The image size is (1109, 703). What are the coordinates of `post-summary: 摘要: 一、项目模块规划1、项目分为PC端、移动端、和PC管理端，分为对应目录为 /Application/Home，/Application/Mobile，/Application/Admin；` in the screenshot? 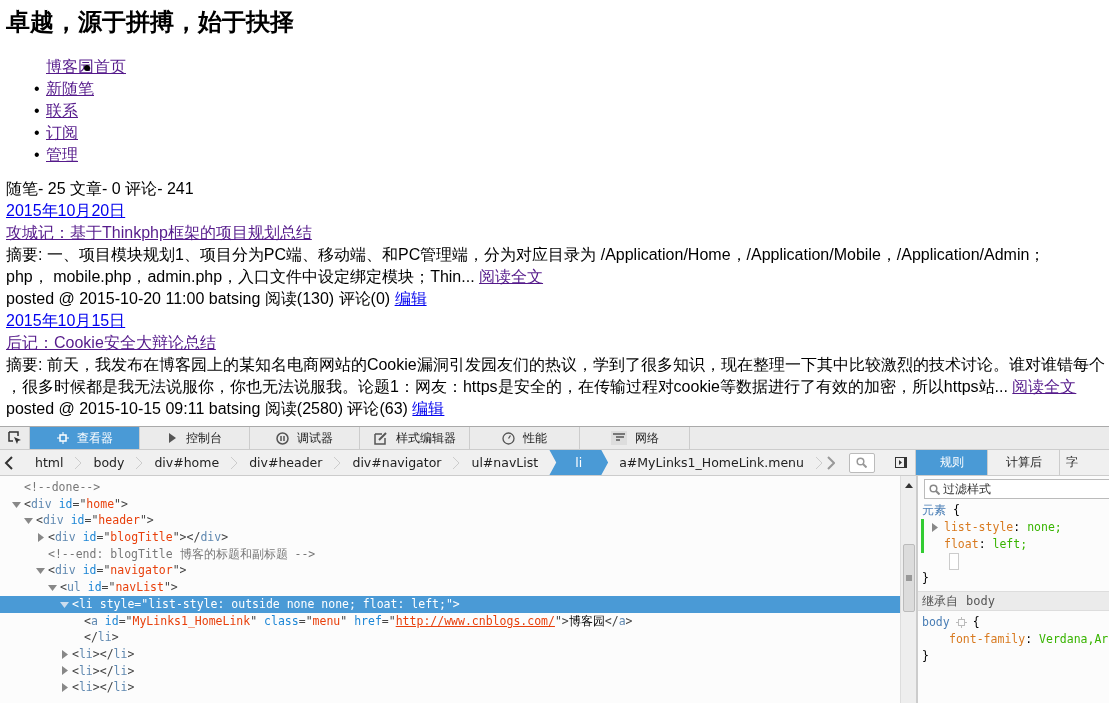 It's located at (526, 255).